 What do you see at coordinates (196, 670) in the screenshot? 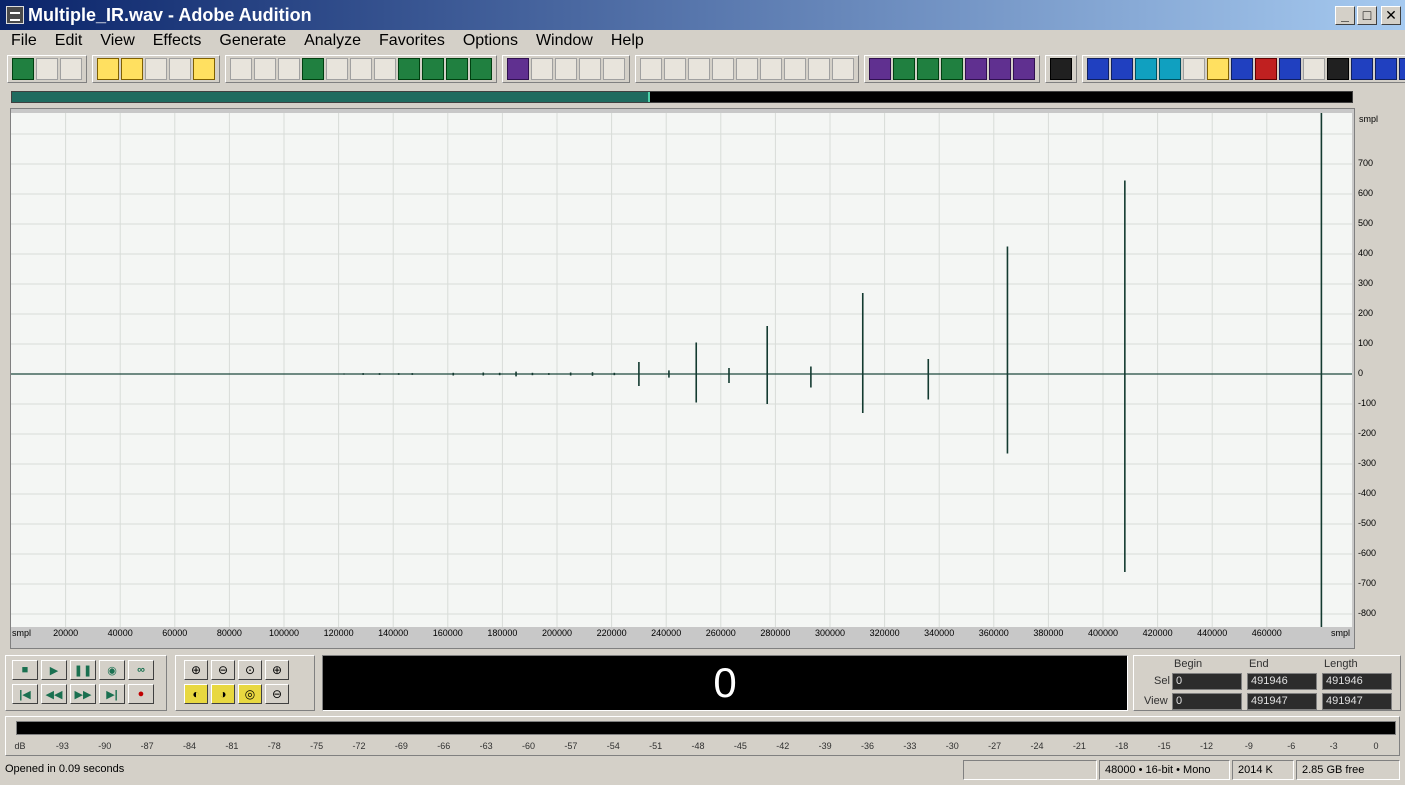
I see `zoom-in-h-icon: ⊕` at bounding box center [196, 670].